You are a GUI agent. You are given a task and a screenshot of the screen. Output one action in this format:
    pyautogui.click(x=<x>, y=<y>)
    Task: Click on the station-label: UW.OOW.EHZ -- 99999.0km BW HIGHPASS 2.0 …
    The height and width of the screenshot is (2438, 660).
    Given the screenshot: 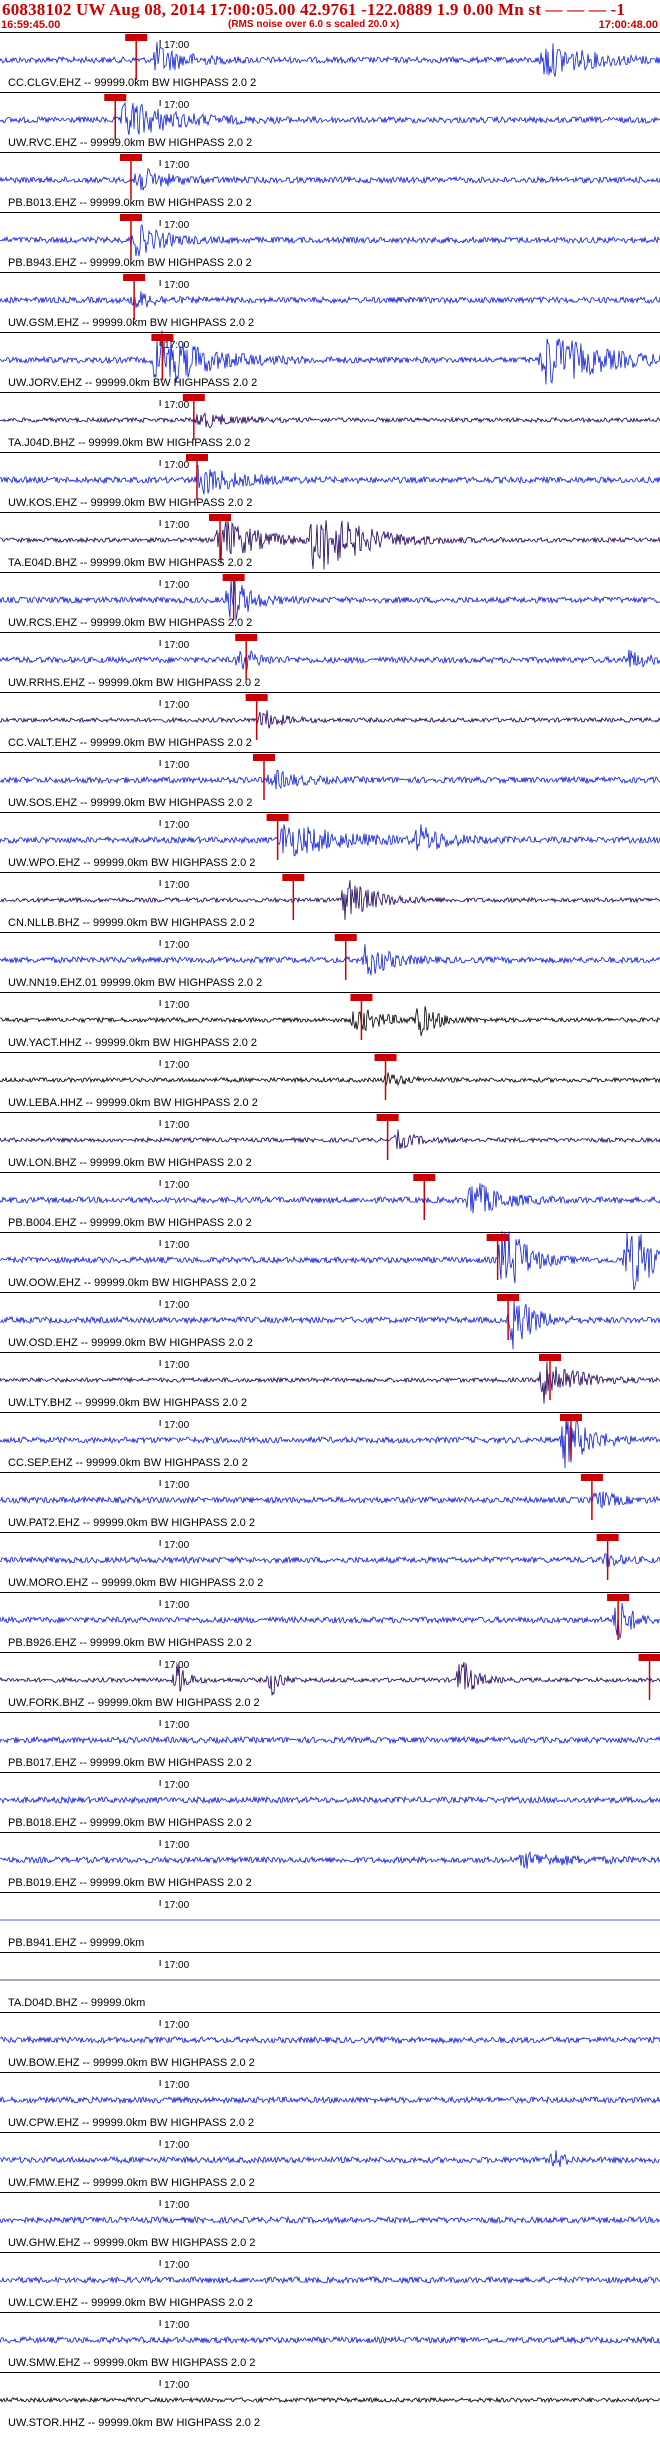 What is the action you would take?
    pyautogui.click(x=132, y=1283)
    